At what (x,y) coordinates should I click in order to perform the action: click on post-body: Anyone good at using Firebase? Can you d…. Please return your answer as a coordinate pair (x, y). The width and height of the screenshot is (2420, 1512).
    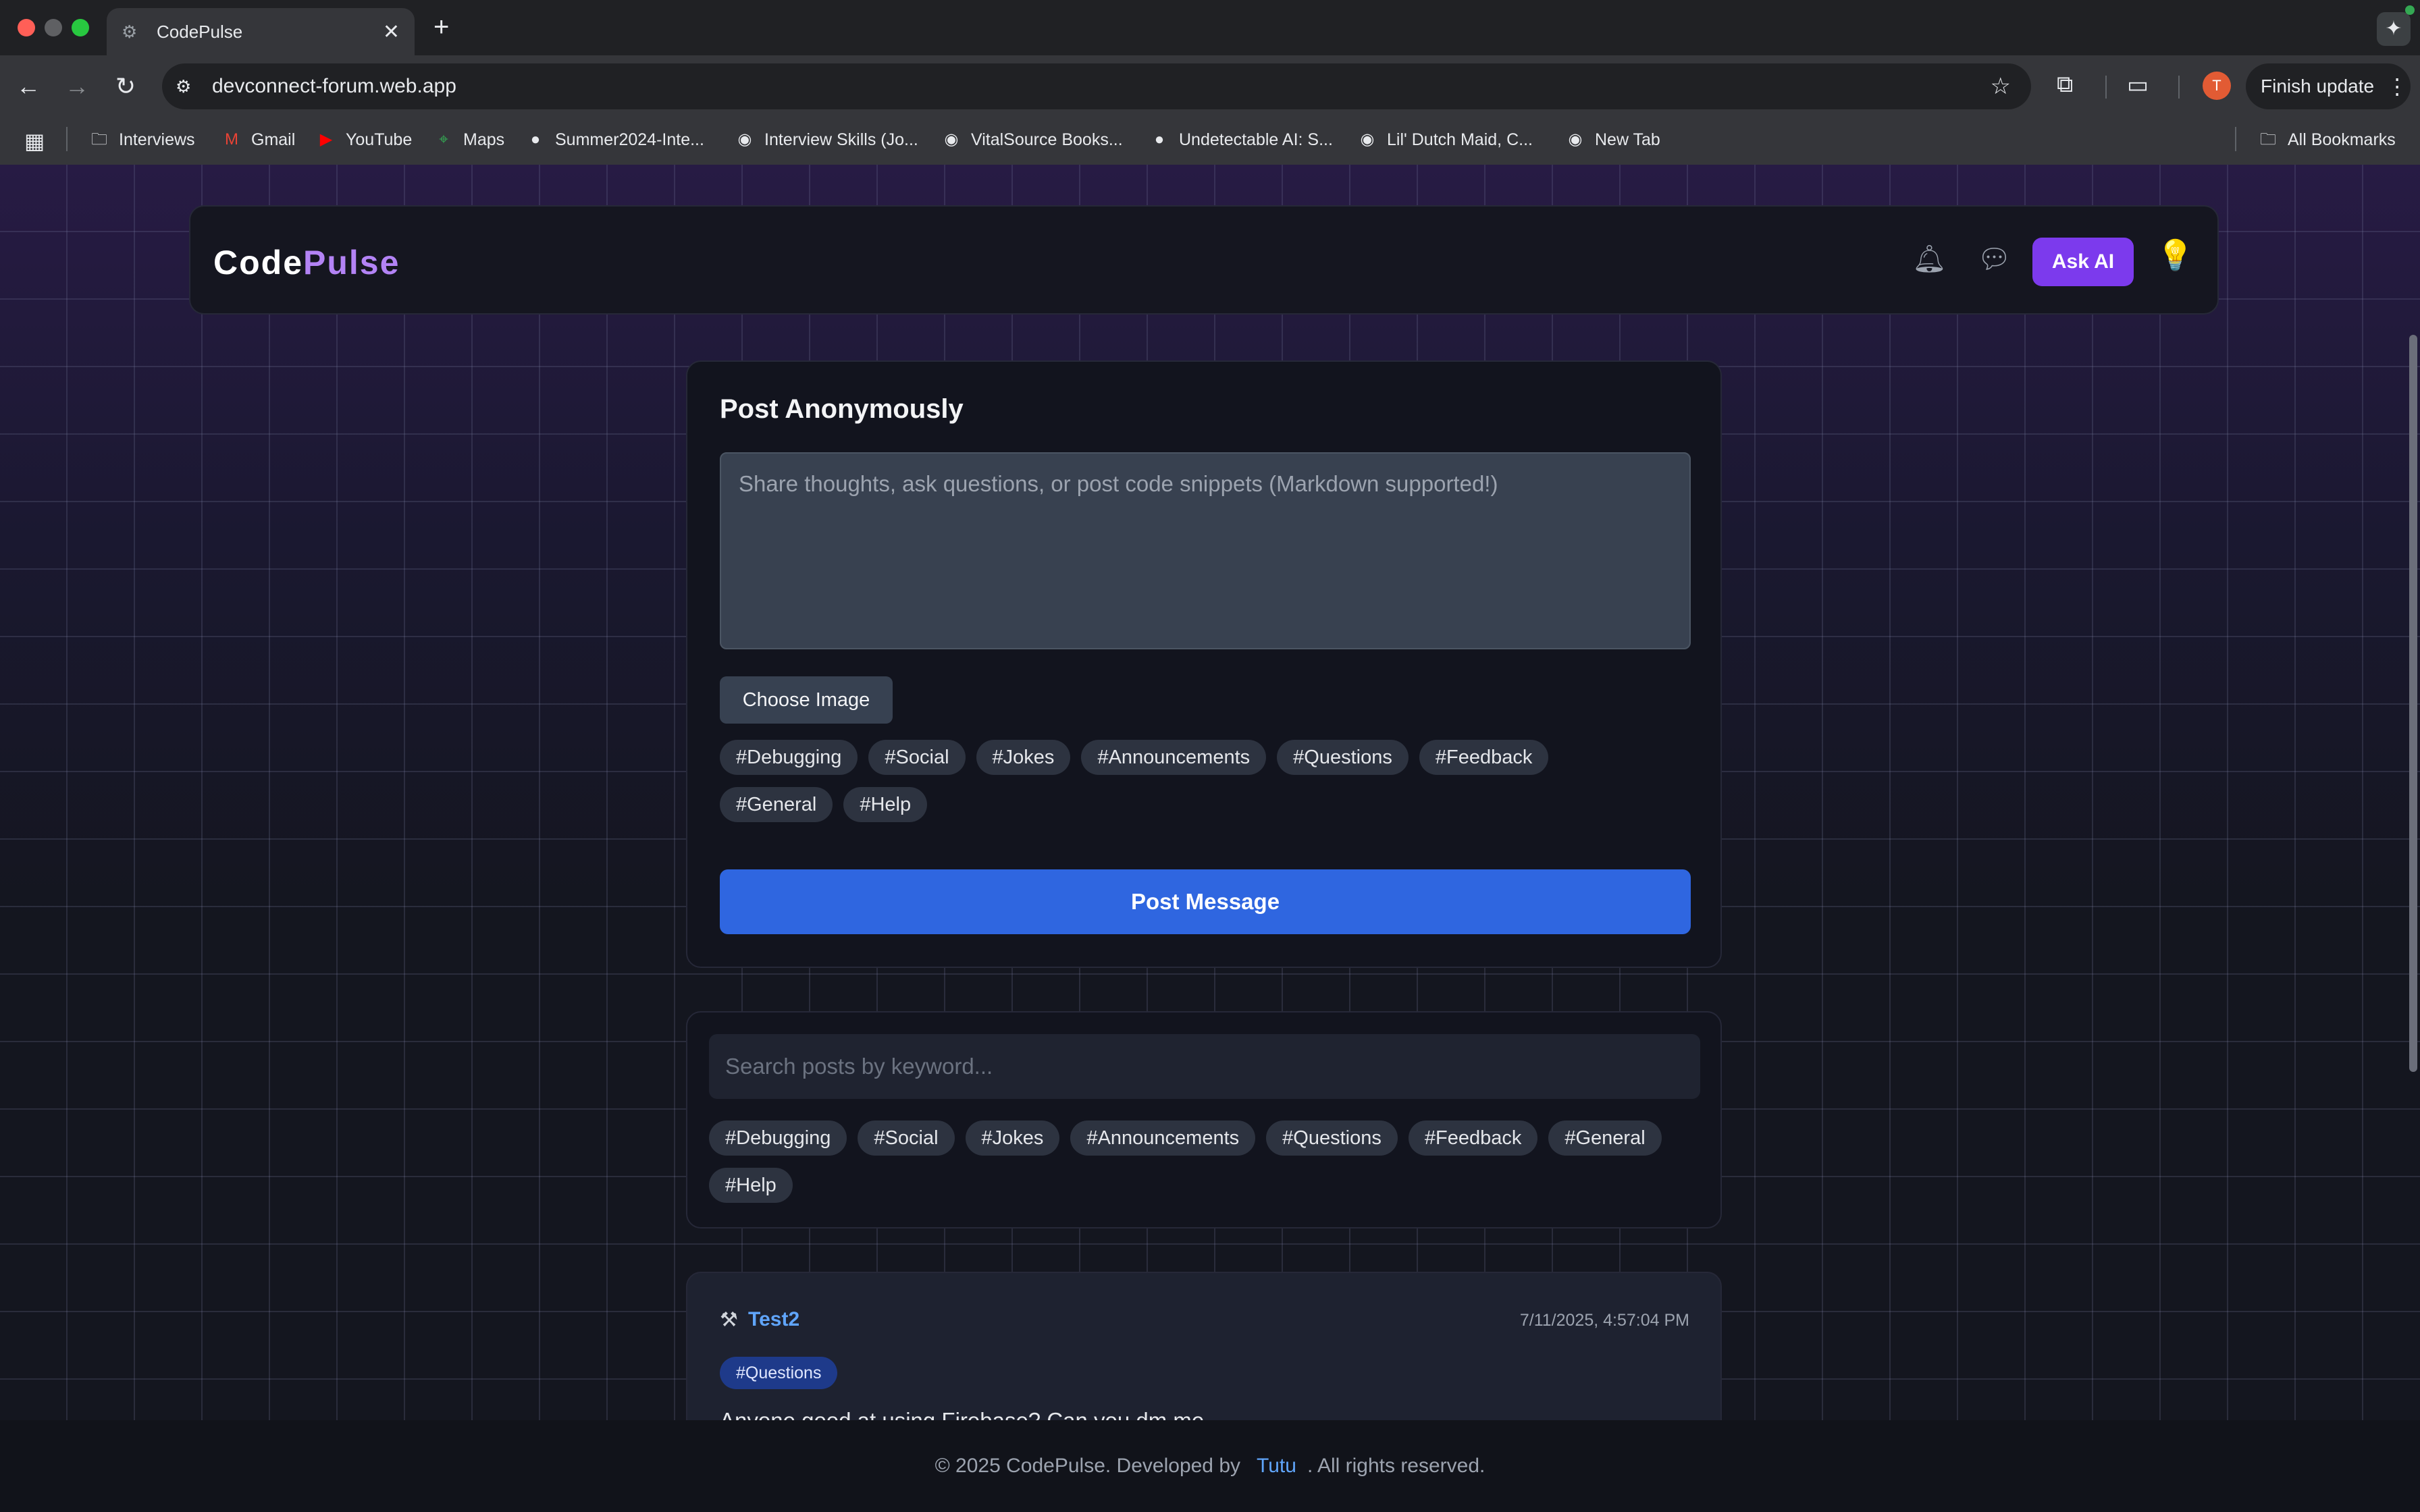
    Looking at the image, I should click on (962, 1414).